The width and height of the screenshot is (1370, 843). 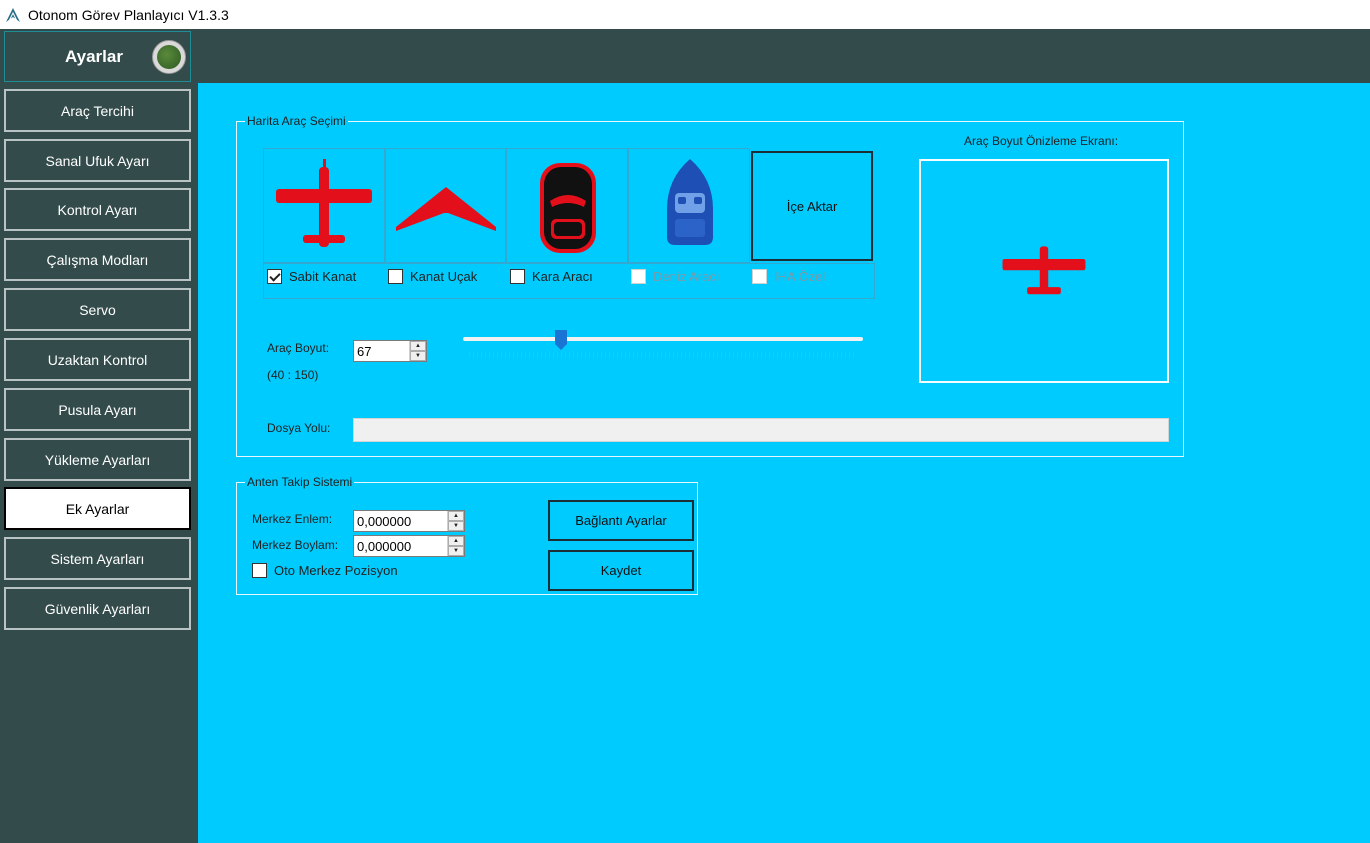 What do you see at coordinates (169, 57) in the screenshot?
I see `globe-icon` at bounding box center [169, 57].